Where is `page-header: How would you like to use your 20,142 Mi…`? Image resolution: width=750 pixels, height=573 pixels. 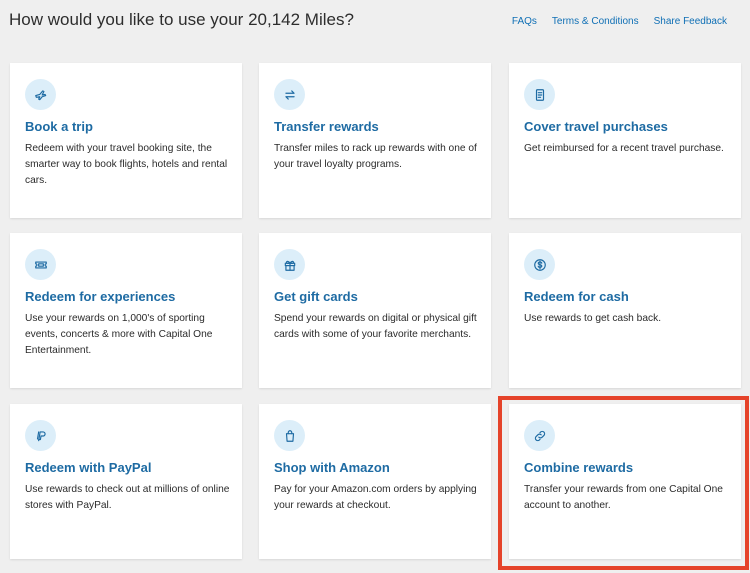 page-header: How would you like to use your 20,142 Mi… is located at coordinates (375, 20).